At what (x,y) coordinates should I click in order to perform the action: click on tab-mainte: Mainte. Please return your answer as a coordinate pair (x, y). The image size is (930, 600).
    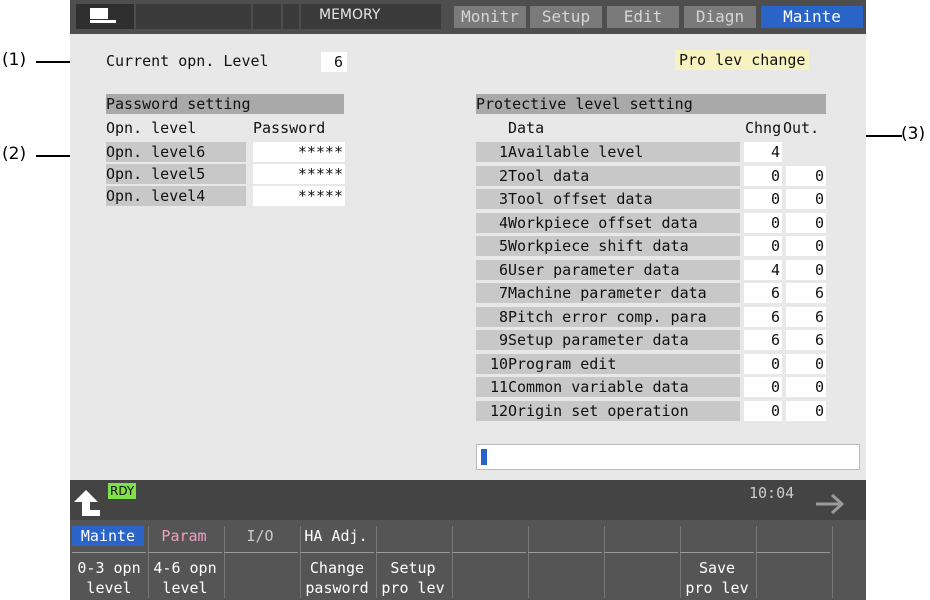
    Looking at the image, I should click on (812, 17).